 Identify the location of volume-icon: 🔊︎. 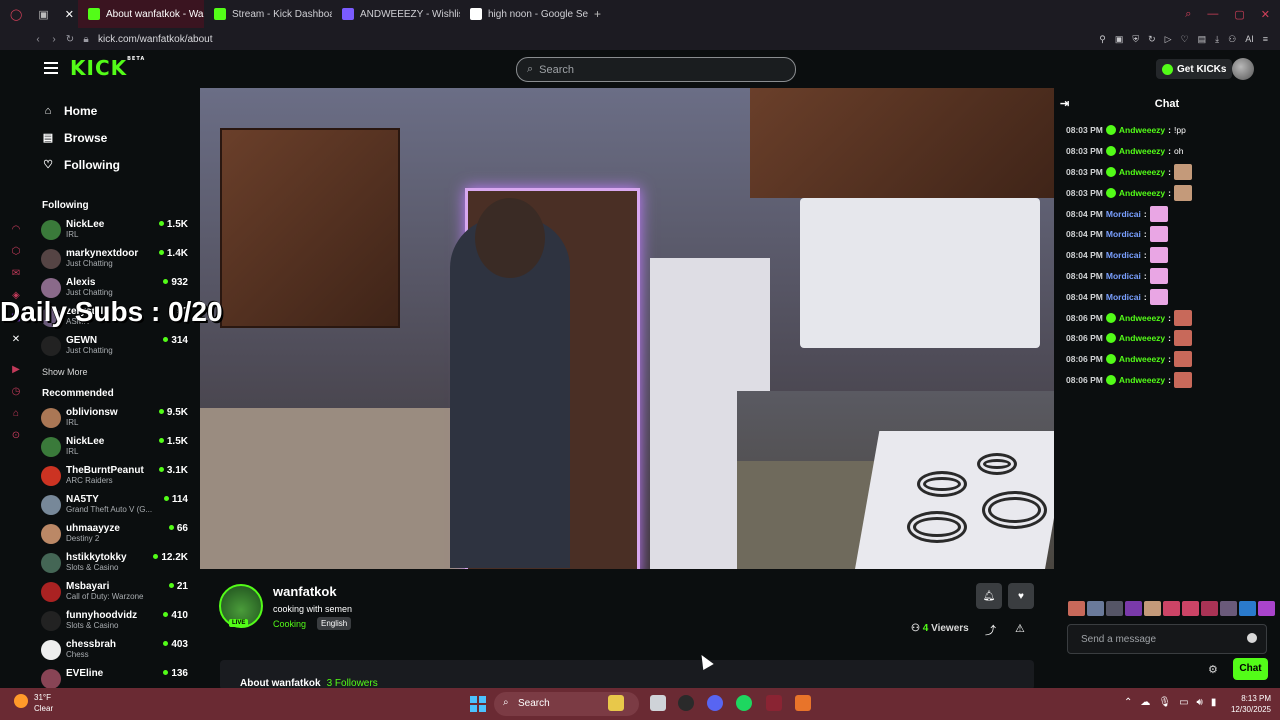
(1200, 702).